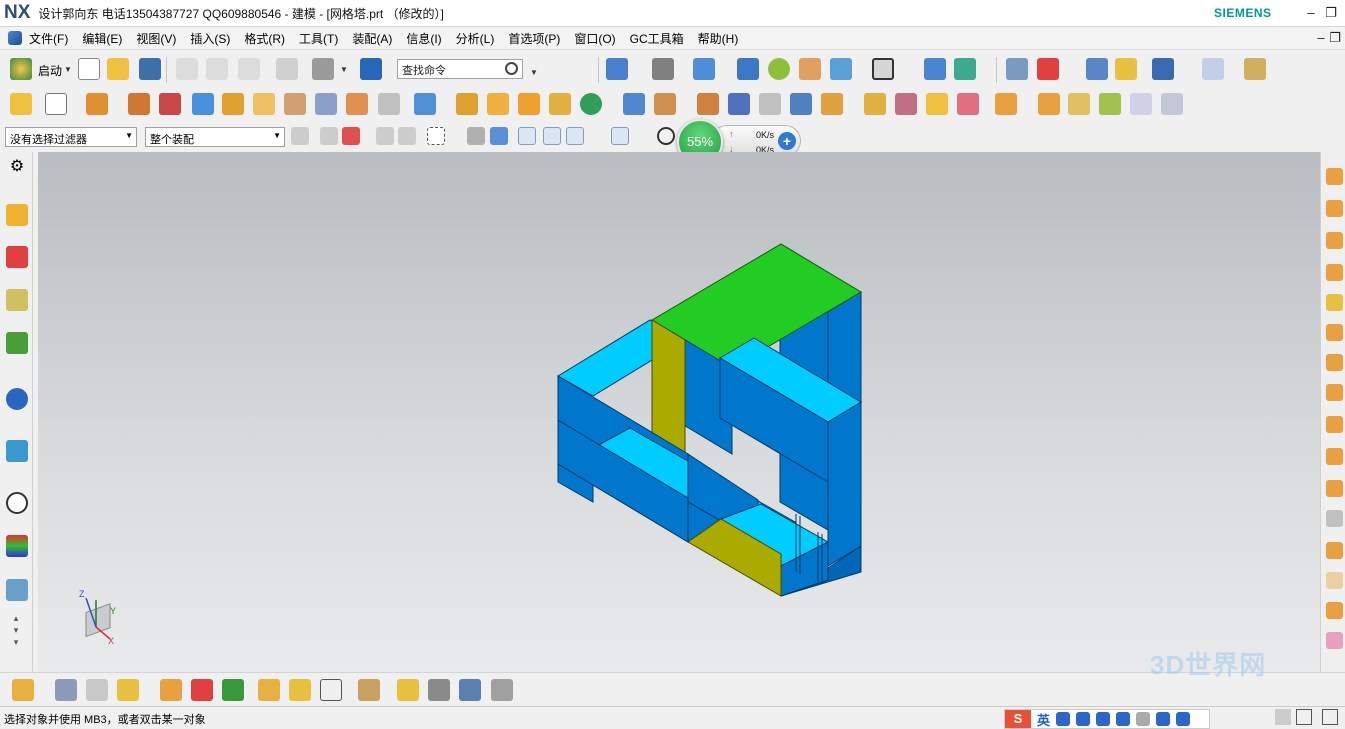 Image resolution: width=1345 pixels, height=729 pixels. Describe the element at coordinates (1331, 13) in the screenshot. I see `restore-button: ❐` at that location.